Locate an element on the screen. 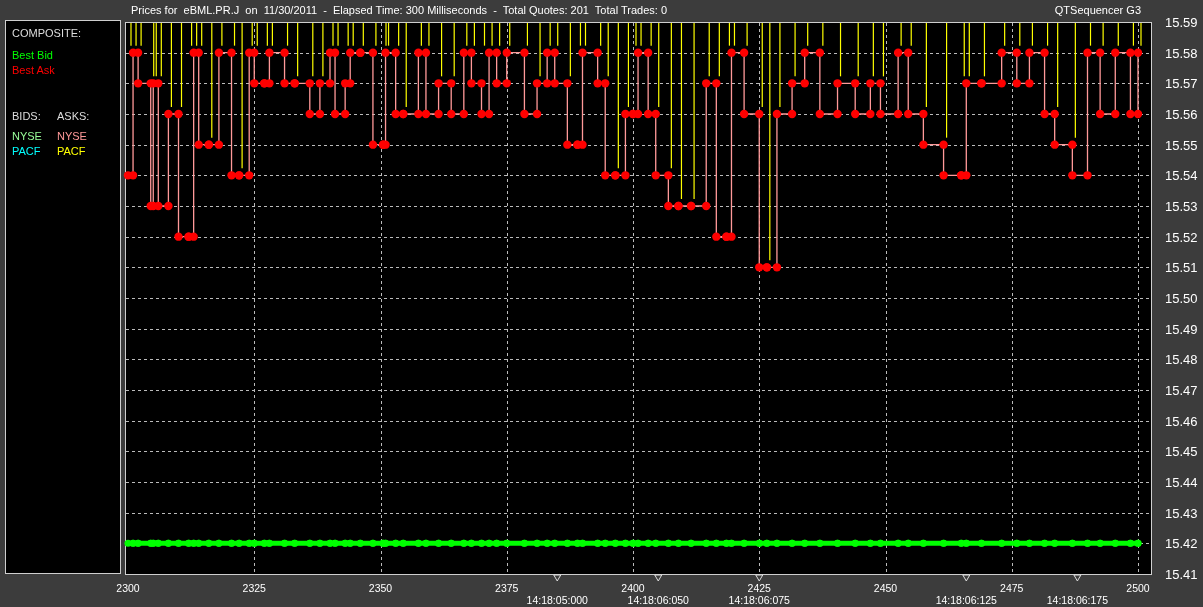 The height and width of the screenshot is (607, 1203). tick-label: 15.47 is located at coordinates (1181, 390).